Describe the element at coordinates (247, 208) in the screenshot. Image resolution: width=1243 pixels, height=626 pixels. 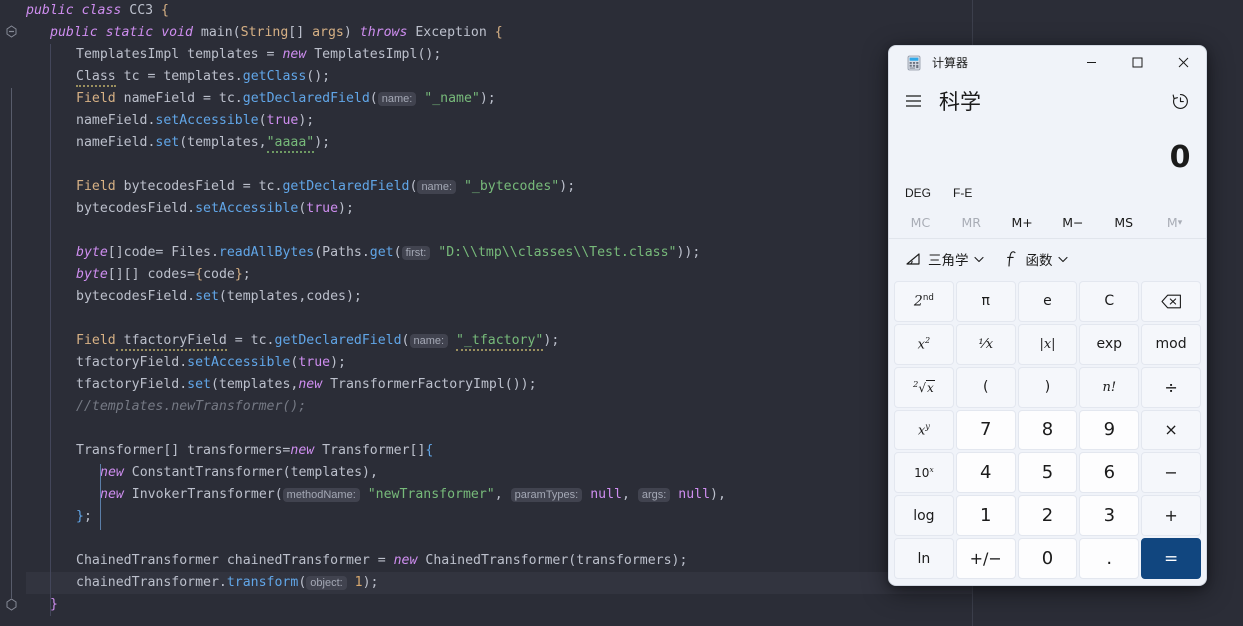
I see `code-token: setAccessible` at that location.